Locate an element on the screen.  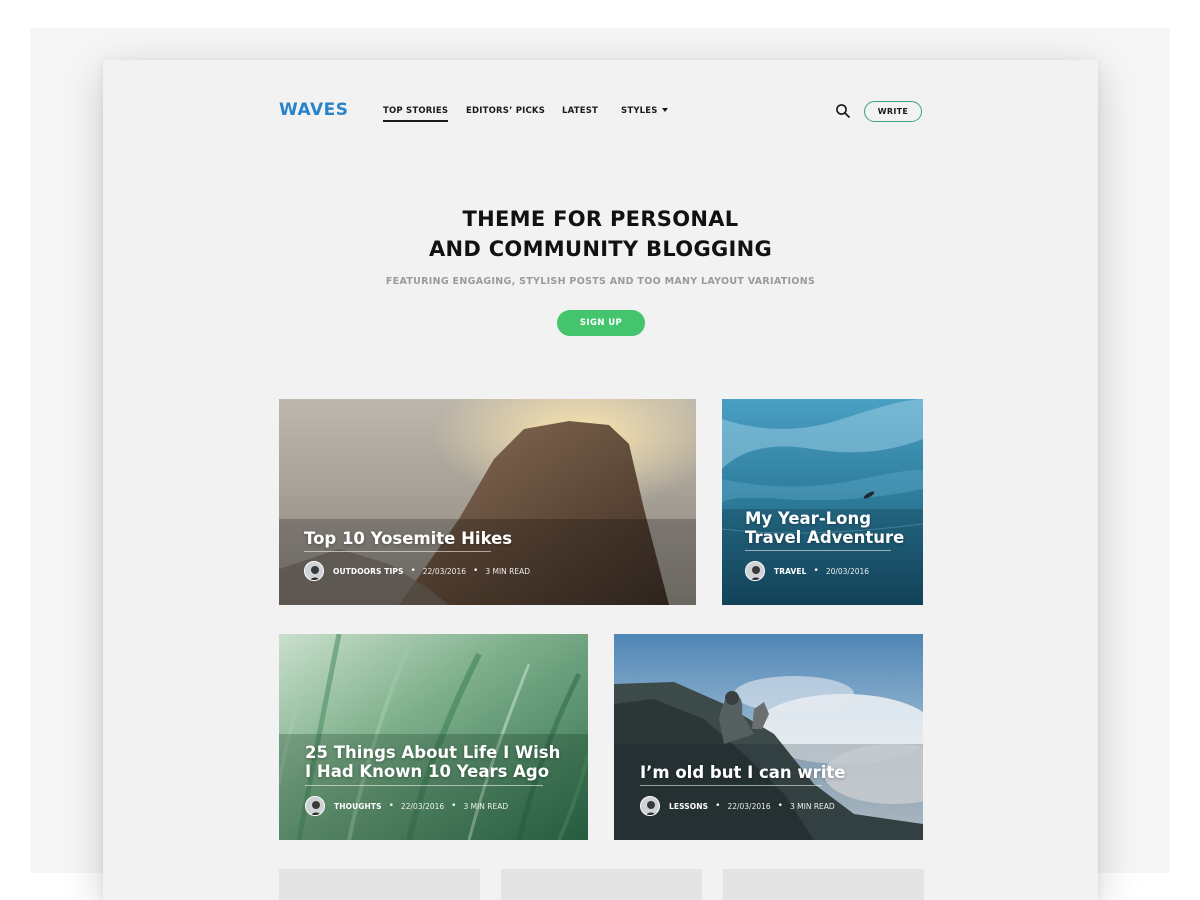
nav-styles: STYLES is located at coordinates (644, 111).